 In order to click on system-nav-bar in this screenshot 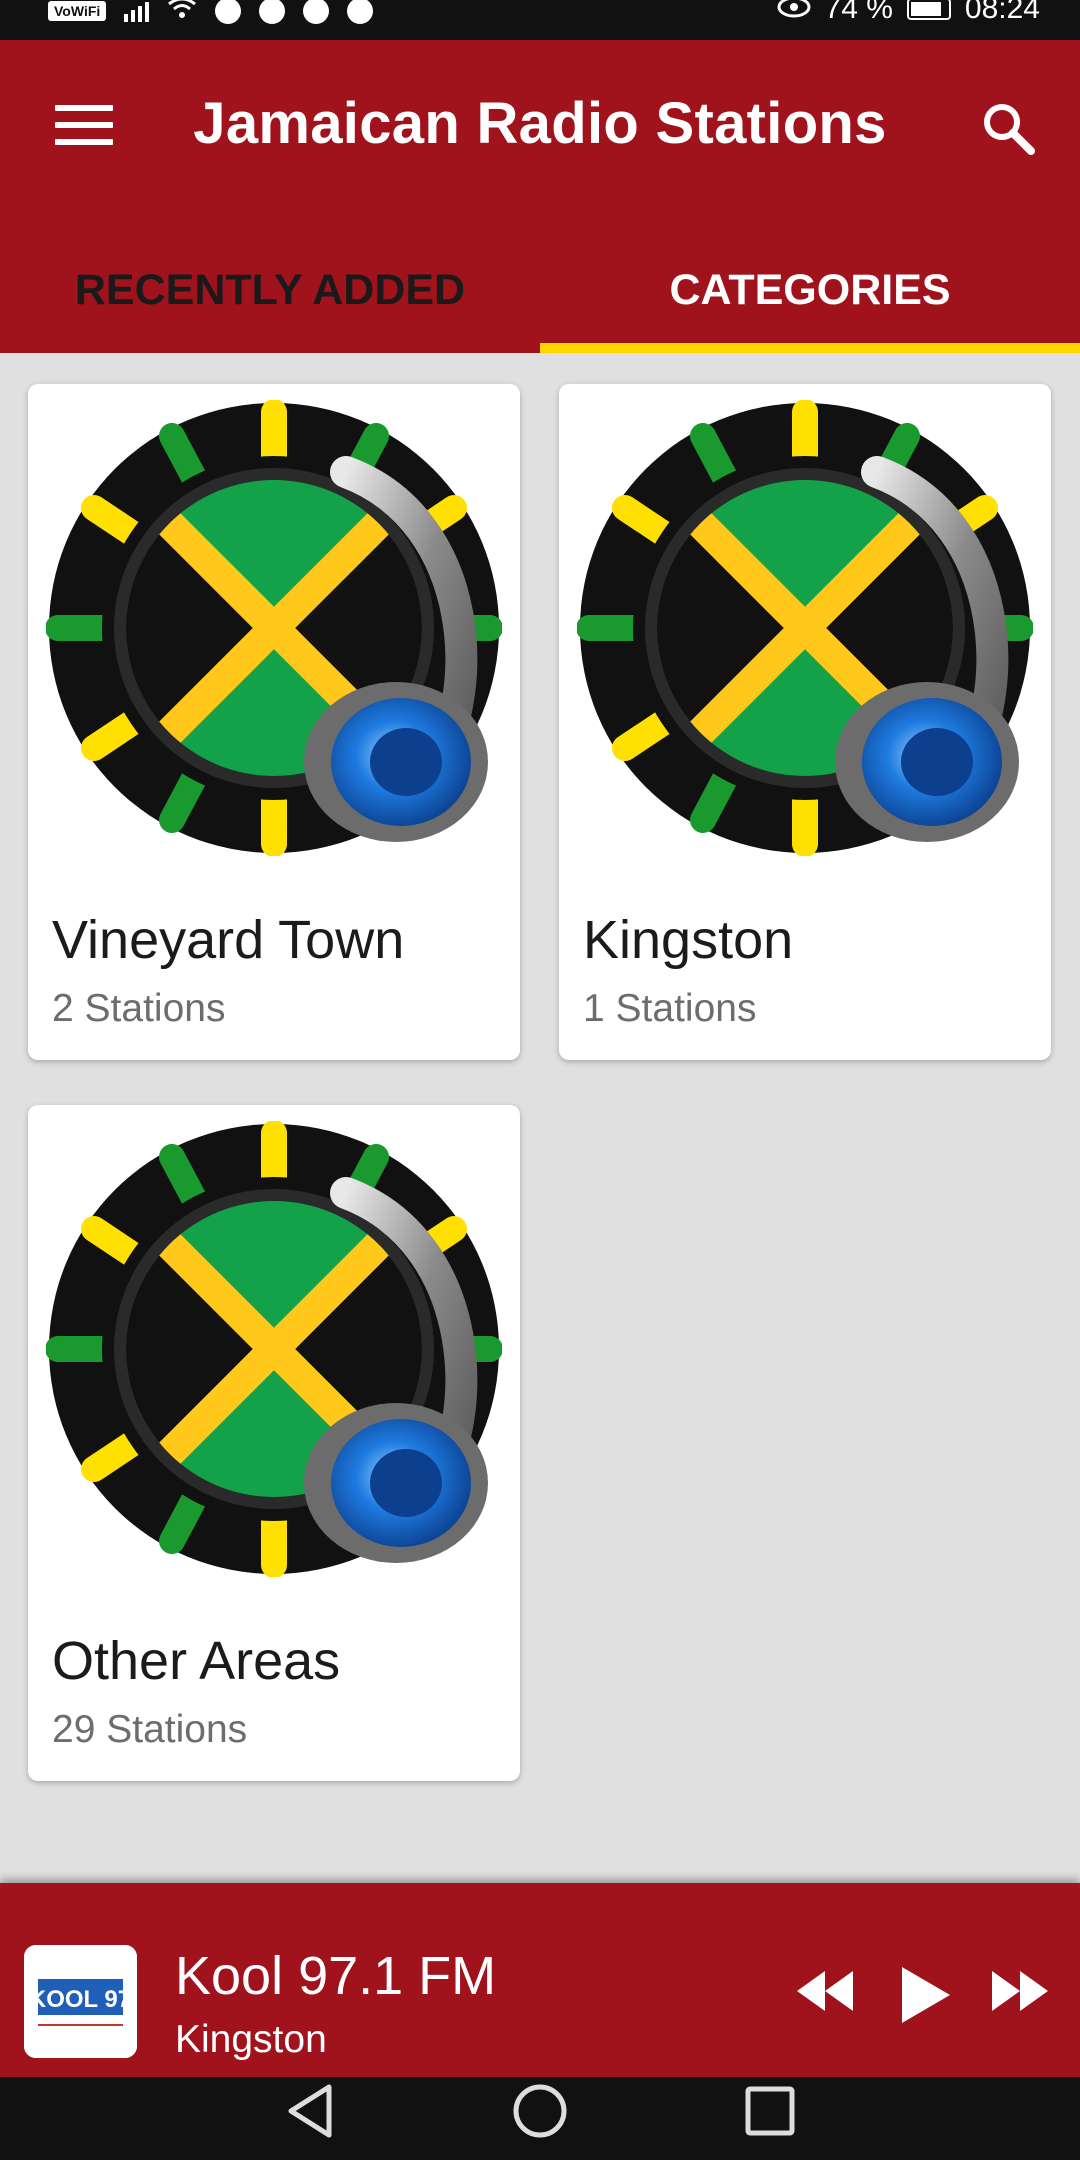, I will do `click(540, 2118)`.